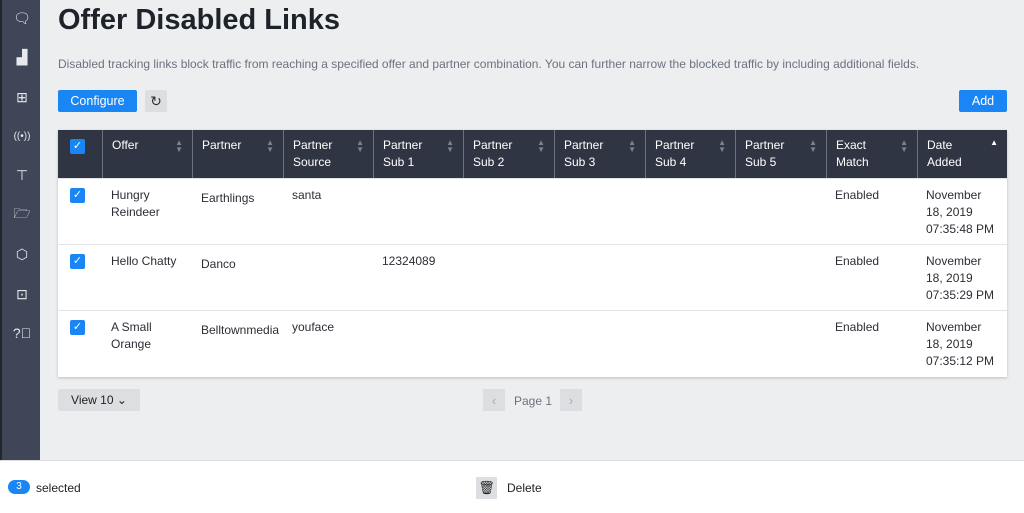 The height and width of the screenshot is (513, 1024). I want to click on table-cell: November 18, 2019 07:35:12 PM, so click(960, 344).